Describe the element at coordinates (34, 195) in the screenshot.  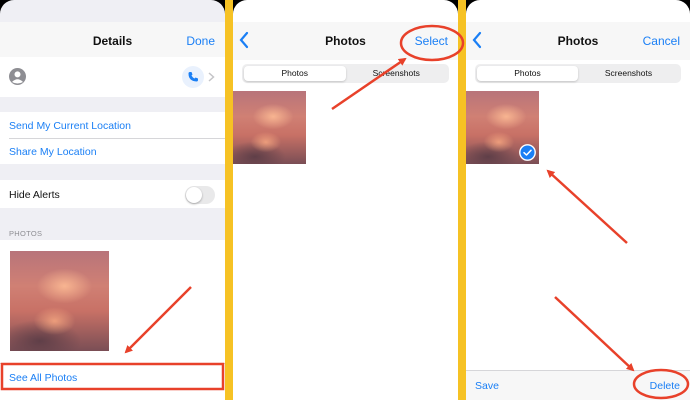
I see `hide-alerts-label: Hide Alerts` at that location.